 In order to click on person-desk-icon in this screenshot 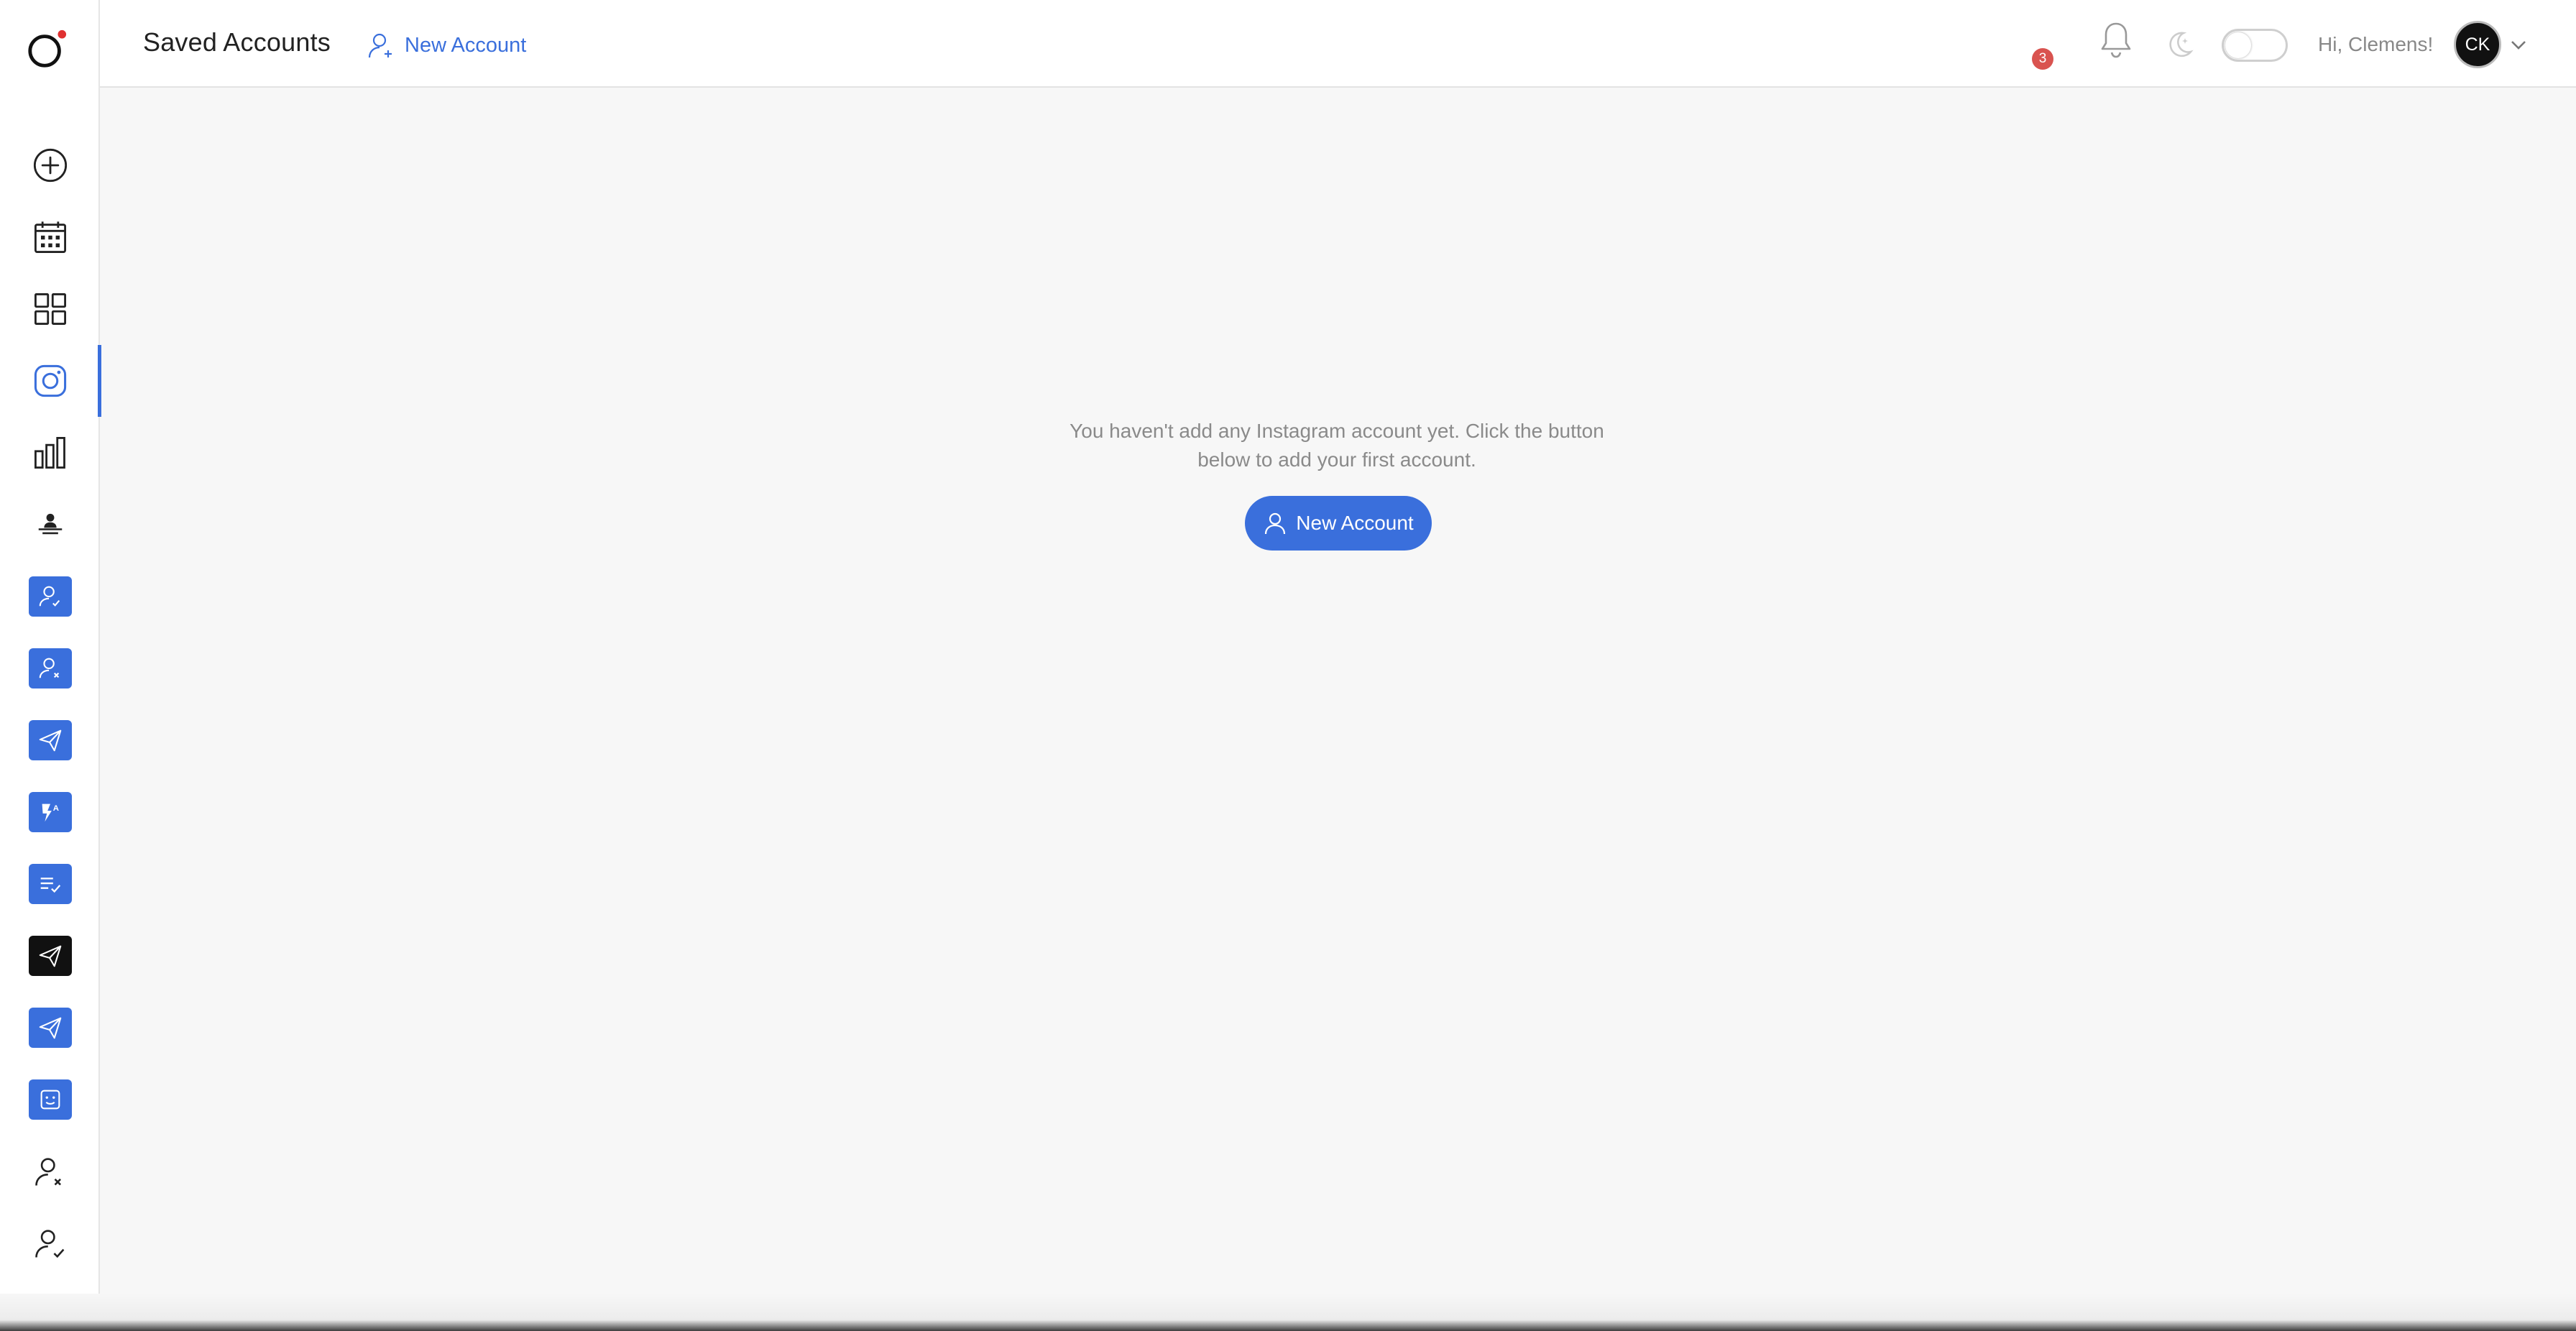, I will do `click(50, 524)`.